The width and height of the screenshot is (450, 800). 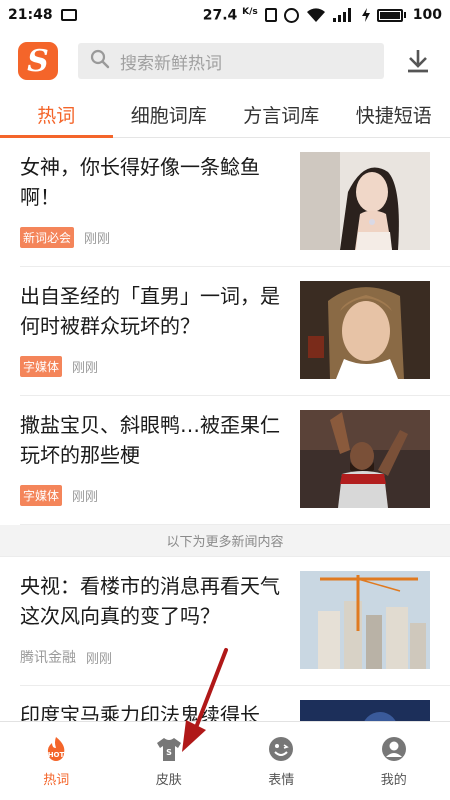 What do you see at coordinates (47, 237) in the screenshot?
I see `news-tag: 新词必会` at bounding box center [47, 237].